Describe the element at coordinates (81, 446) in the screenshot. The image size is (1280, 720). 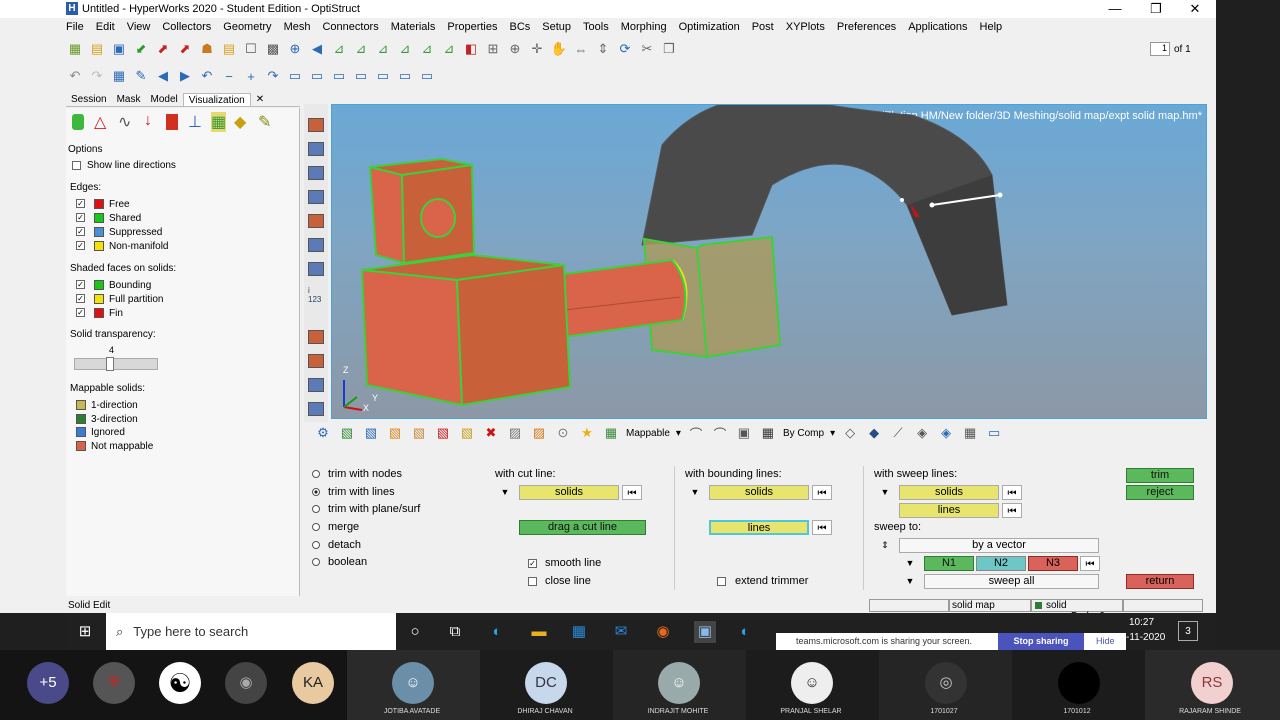
I see `mappable-not-mappable-swatch` at that location.